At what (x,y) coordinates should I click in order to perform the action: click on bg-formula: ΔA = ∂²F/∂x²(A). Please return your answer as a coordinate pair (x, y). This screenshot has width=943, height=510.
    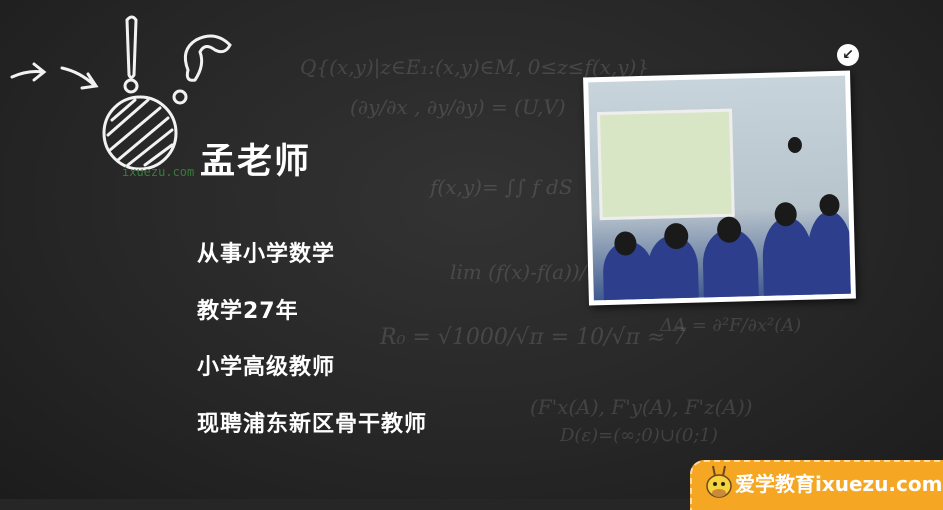
    Looking at the image, I should click on (731, 325).